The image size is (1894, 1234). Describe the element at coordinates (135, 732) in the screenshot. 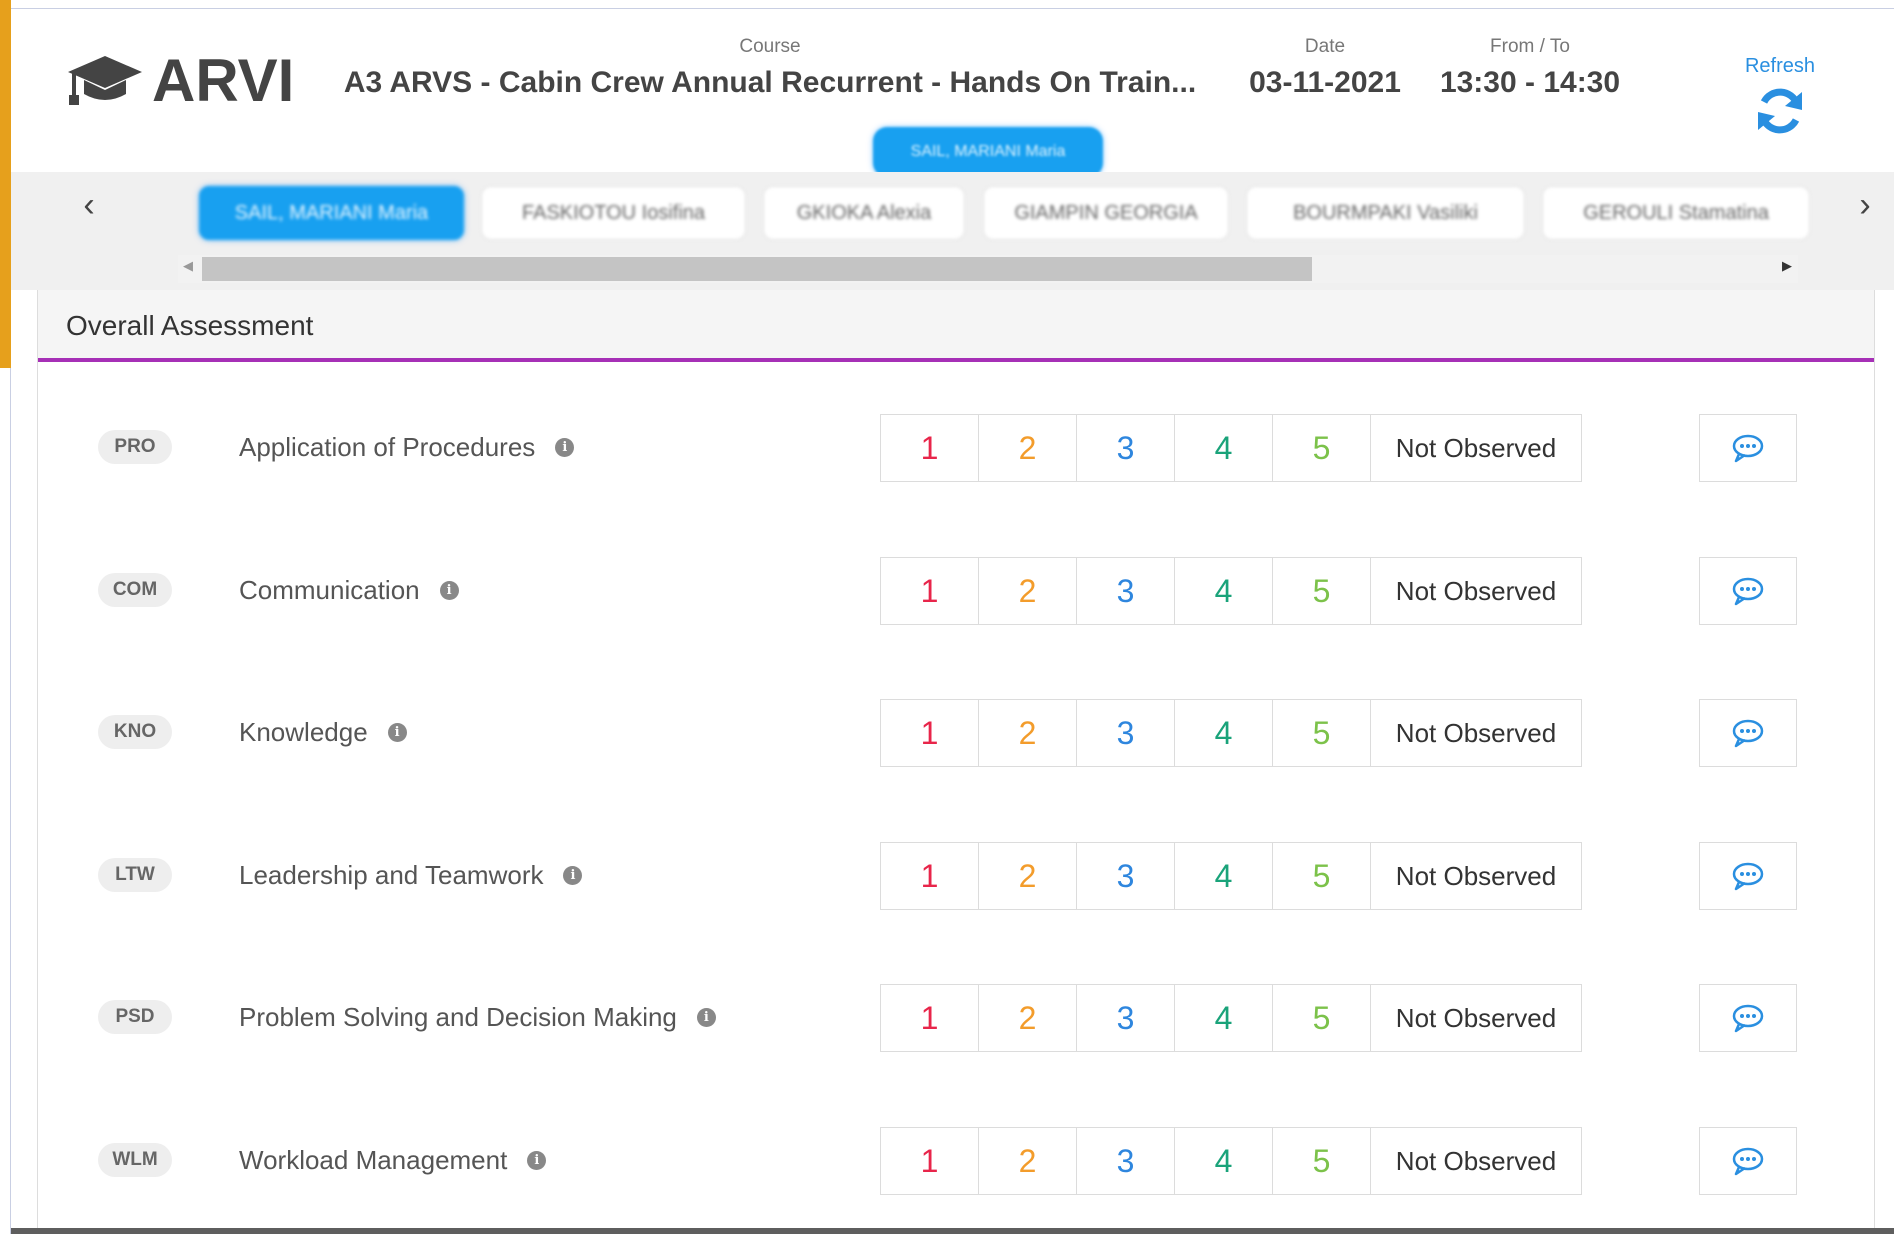

I see `criterion-code-badge: KNO` at that location.